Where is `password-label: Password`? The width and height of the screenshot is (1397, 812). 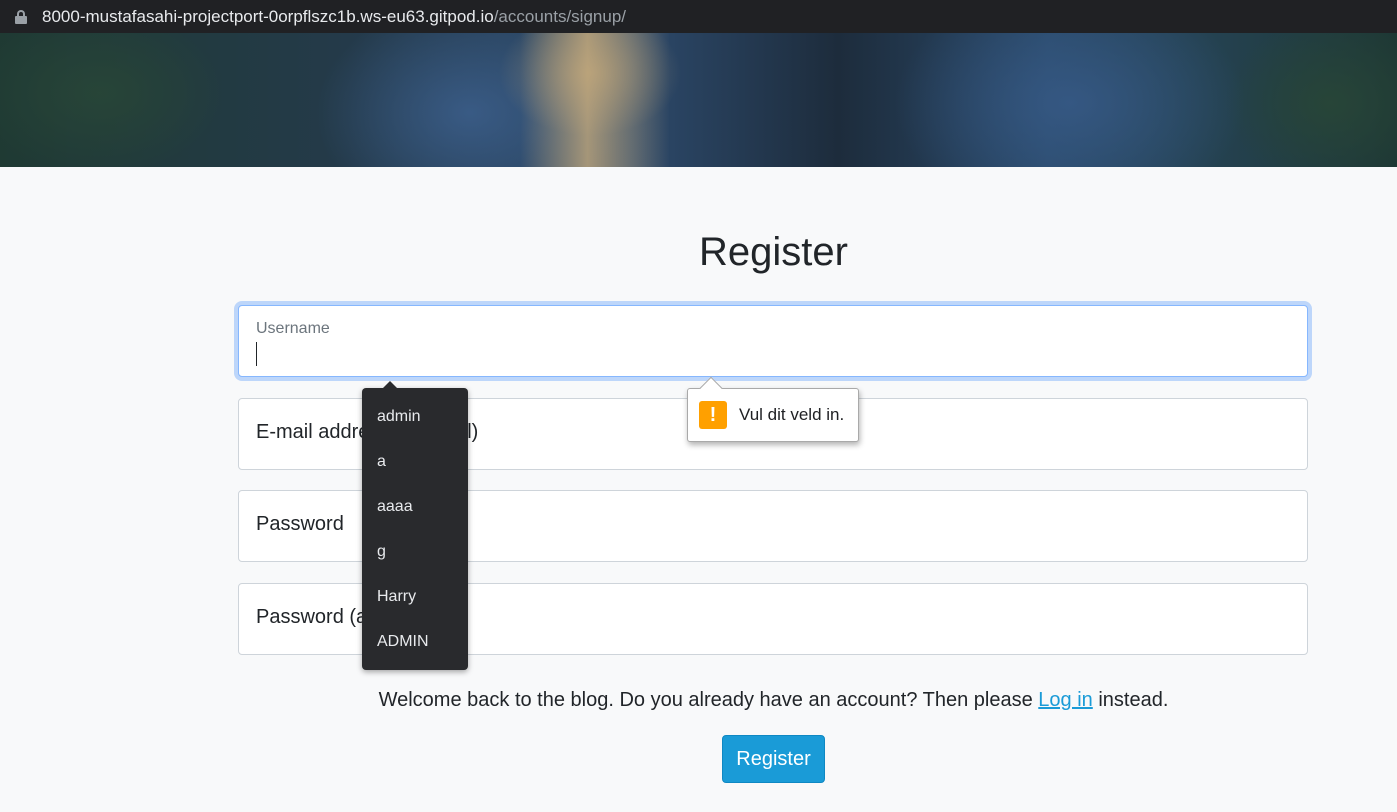 password-label: Password is located at coordinates (300, 524).